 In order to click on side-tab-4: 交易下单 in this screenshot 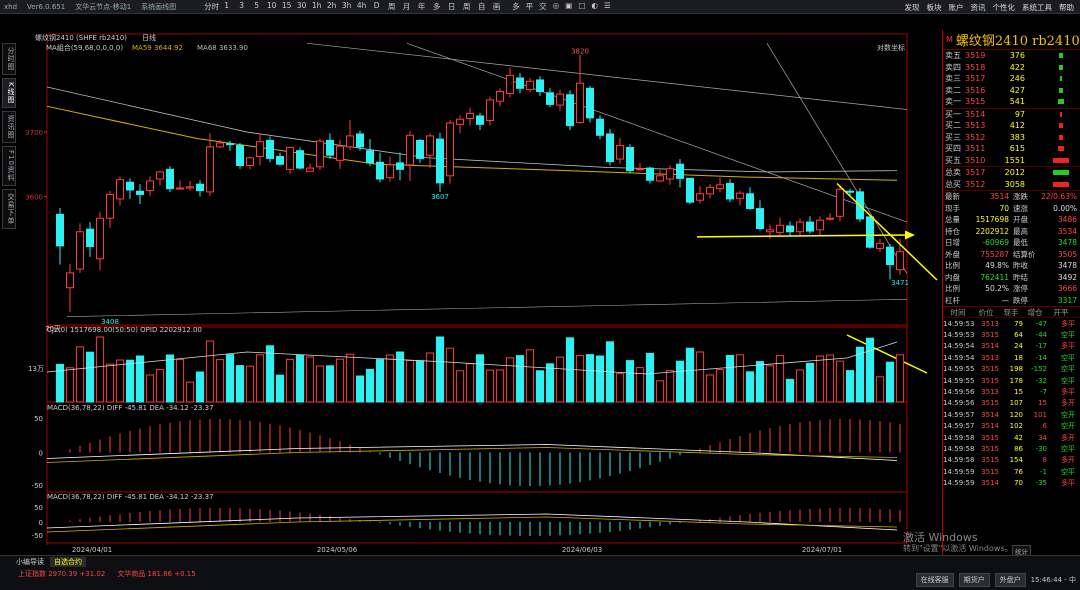, I will do `click(9, 208)`.